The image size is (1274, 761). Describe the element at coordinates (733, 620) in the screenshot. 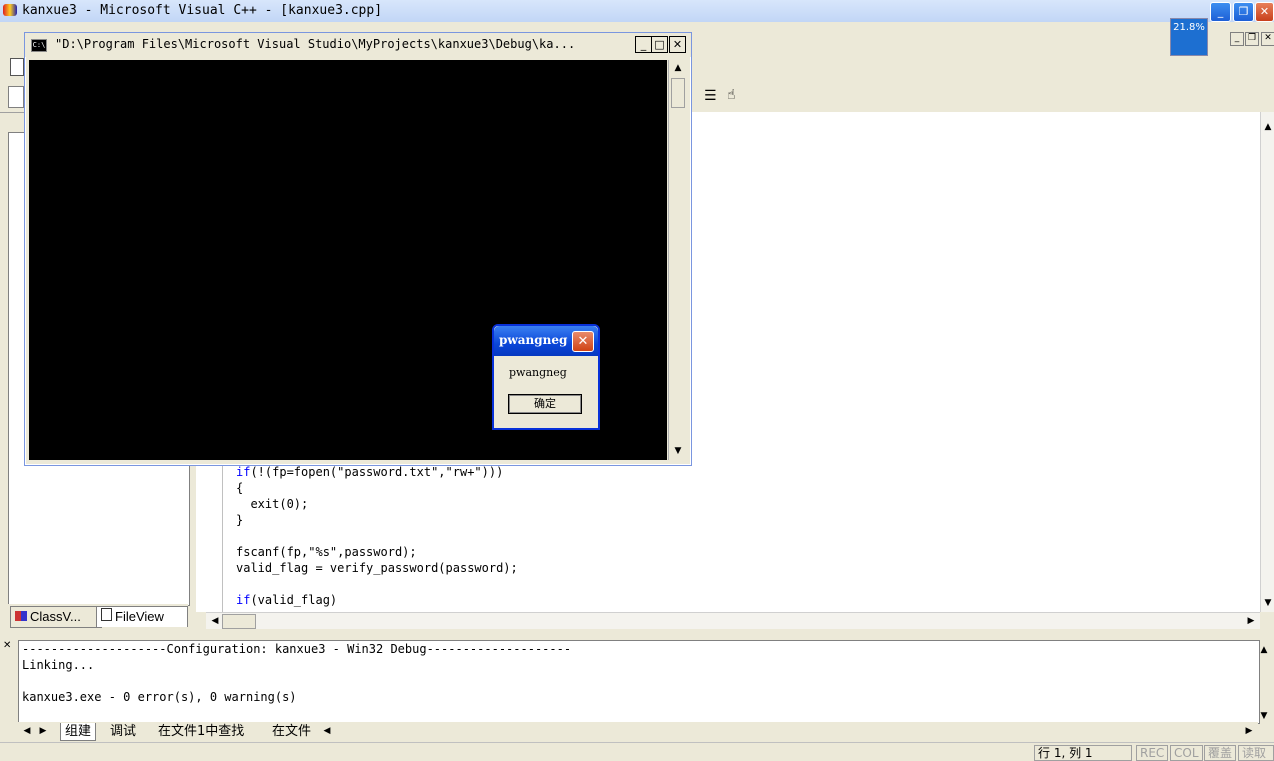

I see `editor-horizontal-scrollbar: ◀ ▶` at that location.